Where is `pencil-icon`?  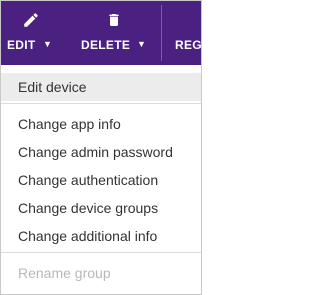 pencil-icon is located at coordinates (31, 22).